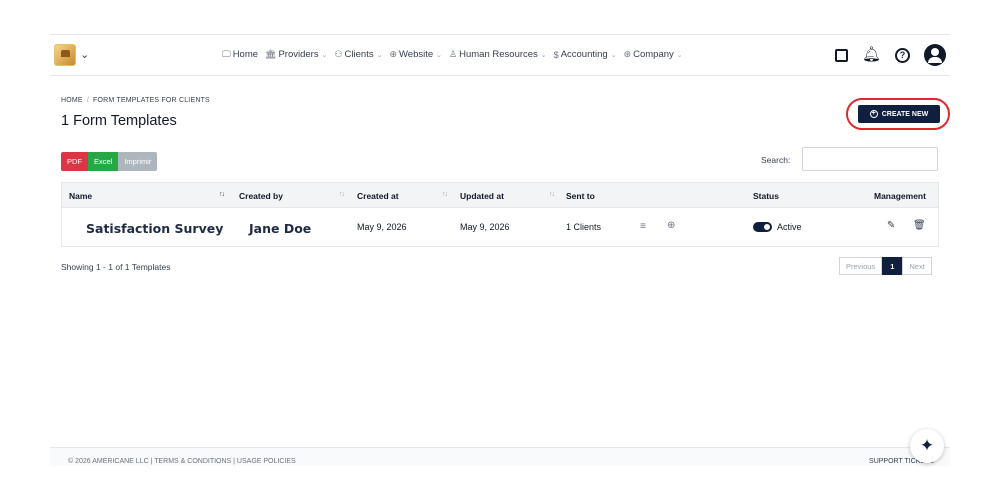 Image resolution: width=1000 pixels, height=500 pixels. What do you see at coordinates (627, 54) in the screenshot?
I see `company-icon: ⊛` at bounding box center [627, 54].